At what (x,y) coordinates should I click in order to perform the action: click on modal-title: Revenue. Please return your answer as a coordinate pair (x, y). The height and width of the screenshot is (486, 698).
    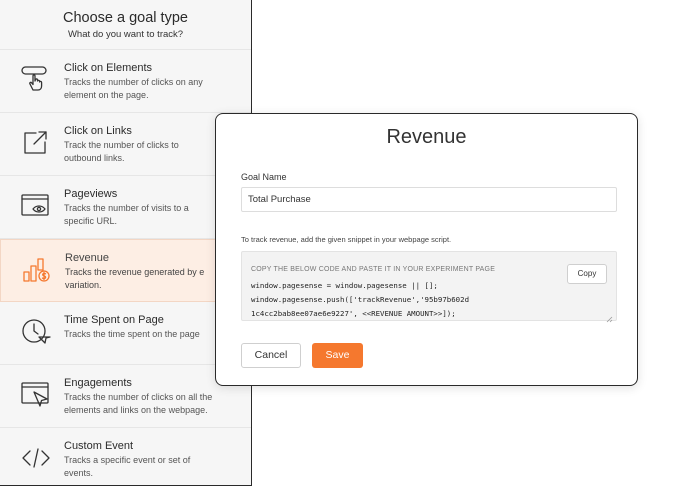
    Looking at the image, I should click on (426, 137).